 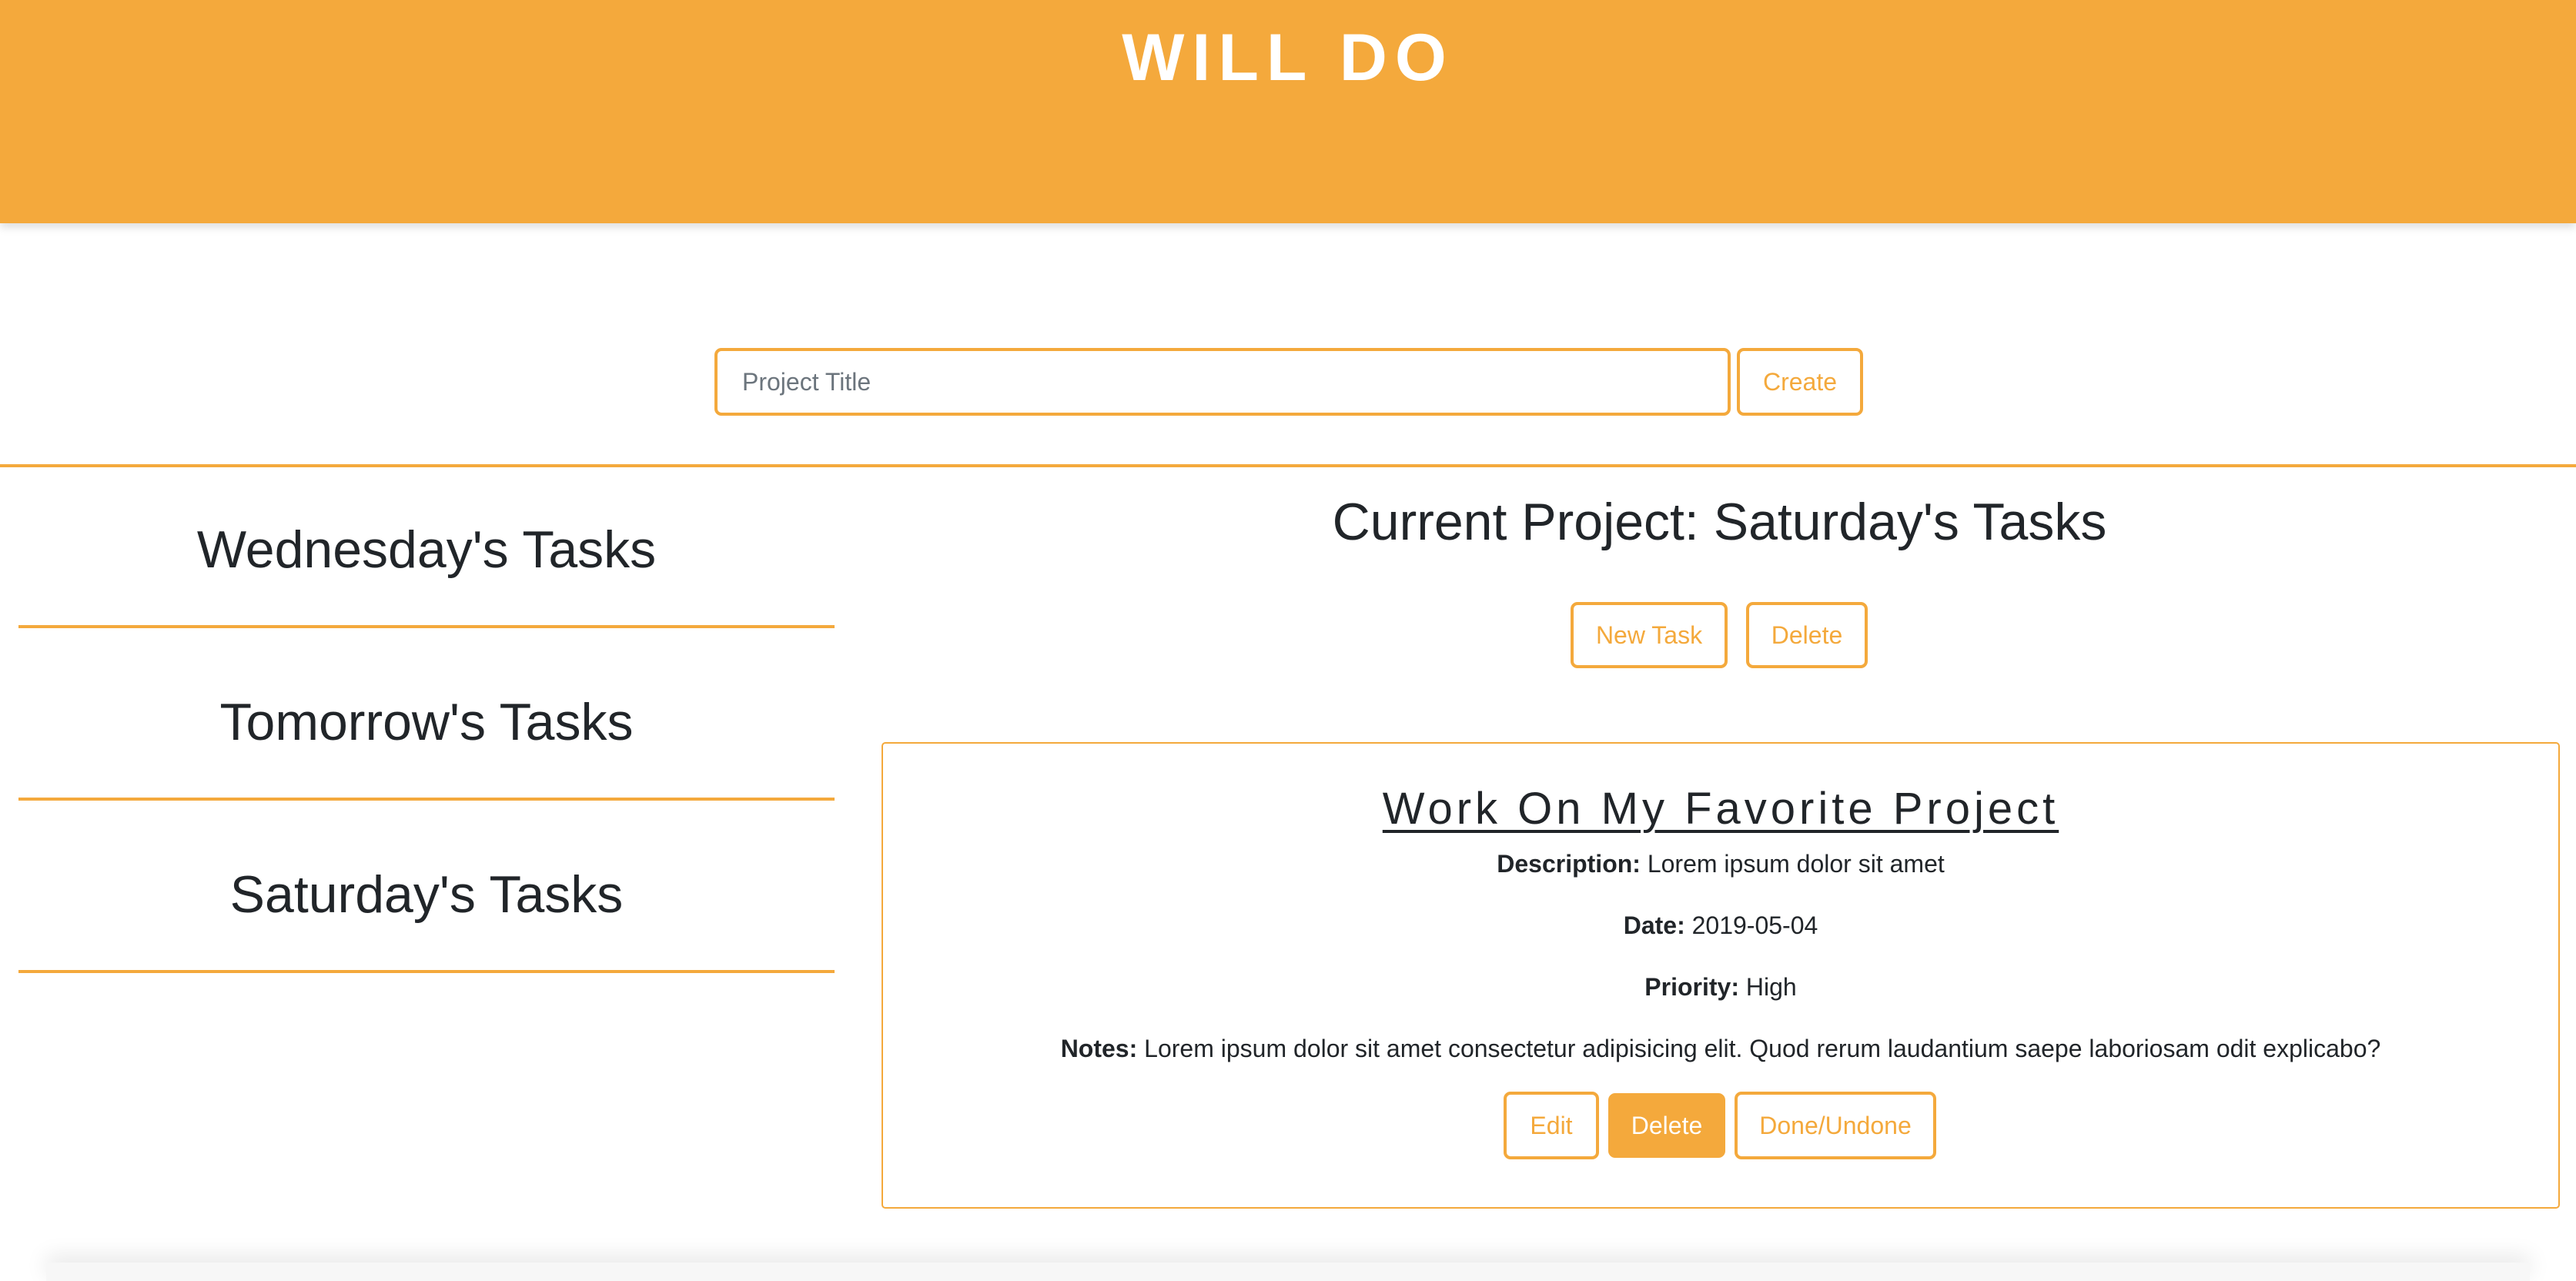 What do you see at coordinates (1755, 925) in the screenshot?
I see `task-date-value: 2019-05-04` at bounding box center [1755, 925].